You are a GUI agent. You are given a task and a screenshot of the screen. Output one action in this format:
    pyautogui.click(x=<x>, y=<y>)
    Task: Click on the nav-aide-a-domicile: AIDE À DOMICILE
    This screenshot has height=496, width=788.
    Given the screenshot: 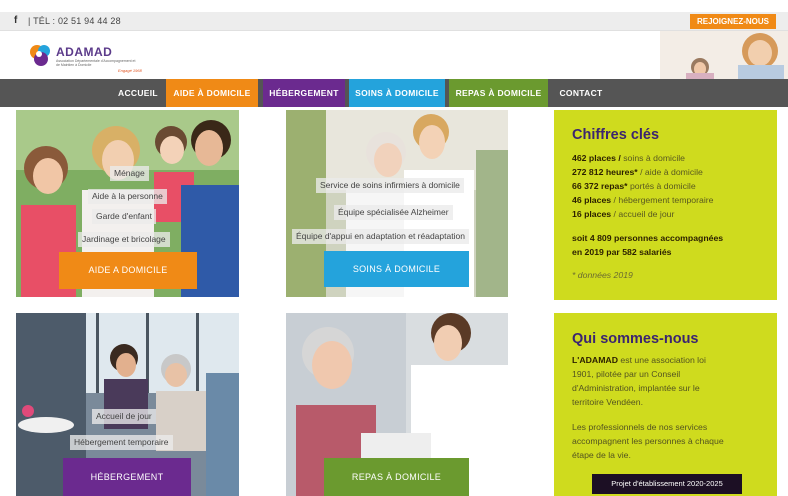 What is the action you would take?
    pyautogui.click(x=212, y=93)
    